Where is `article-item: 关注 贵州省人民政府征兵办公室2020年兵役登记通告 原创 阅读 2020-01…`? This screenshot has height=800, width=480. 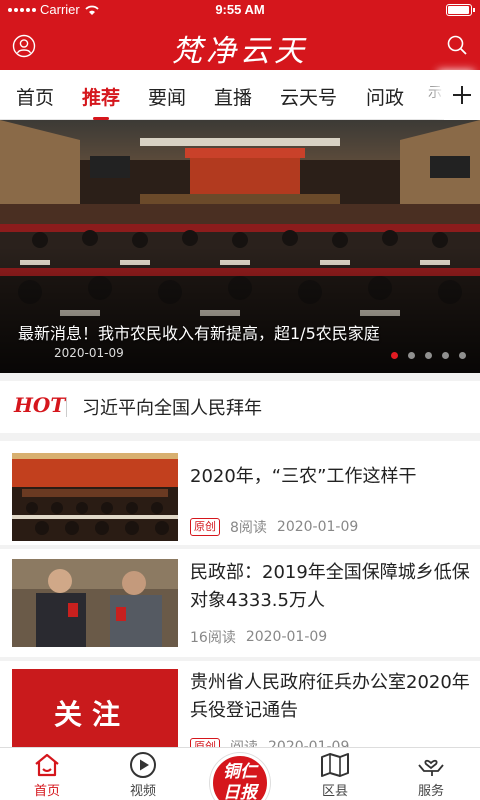 article-item: 关注 贵州省人民政府征兵办公室2020年兵役登记通告 原创 阅读 2020-01… is located at coordinates (240, 704).